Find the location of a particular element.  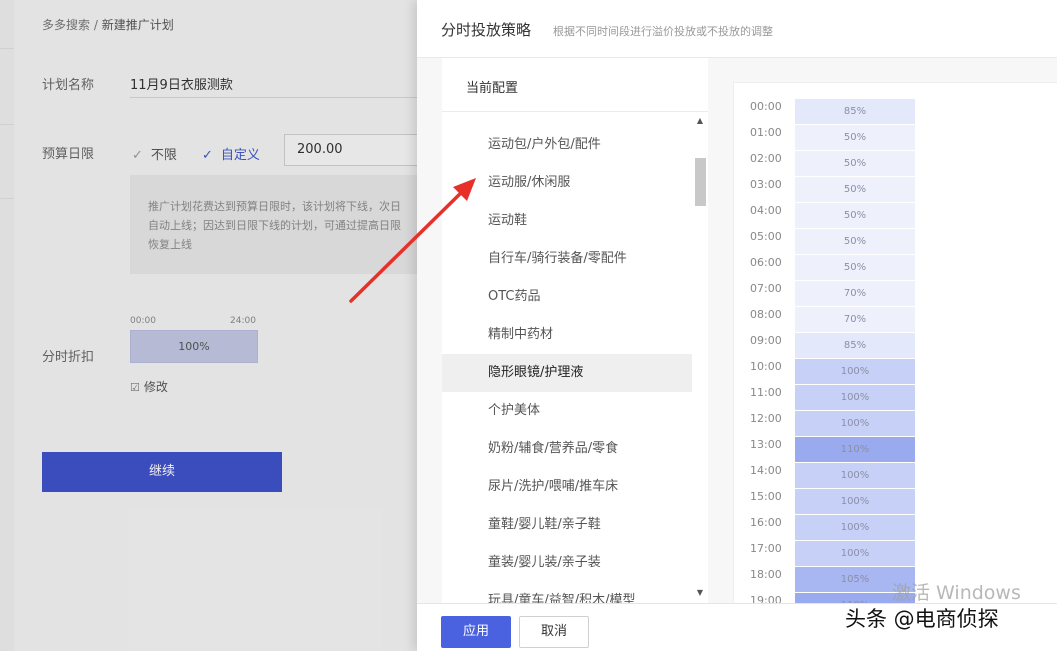

time-slot-row: 09:00 85% is located at coordinates (895, 346).